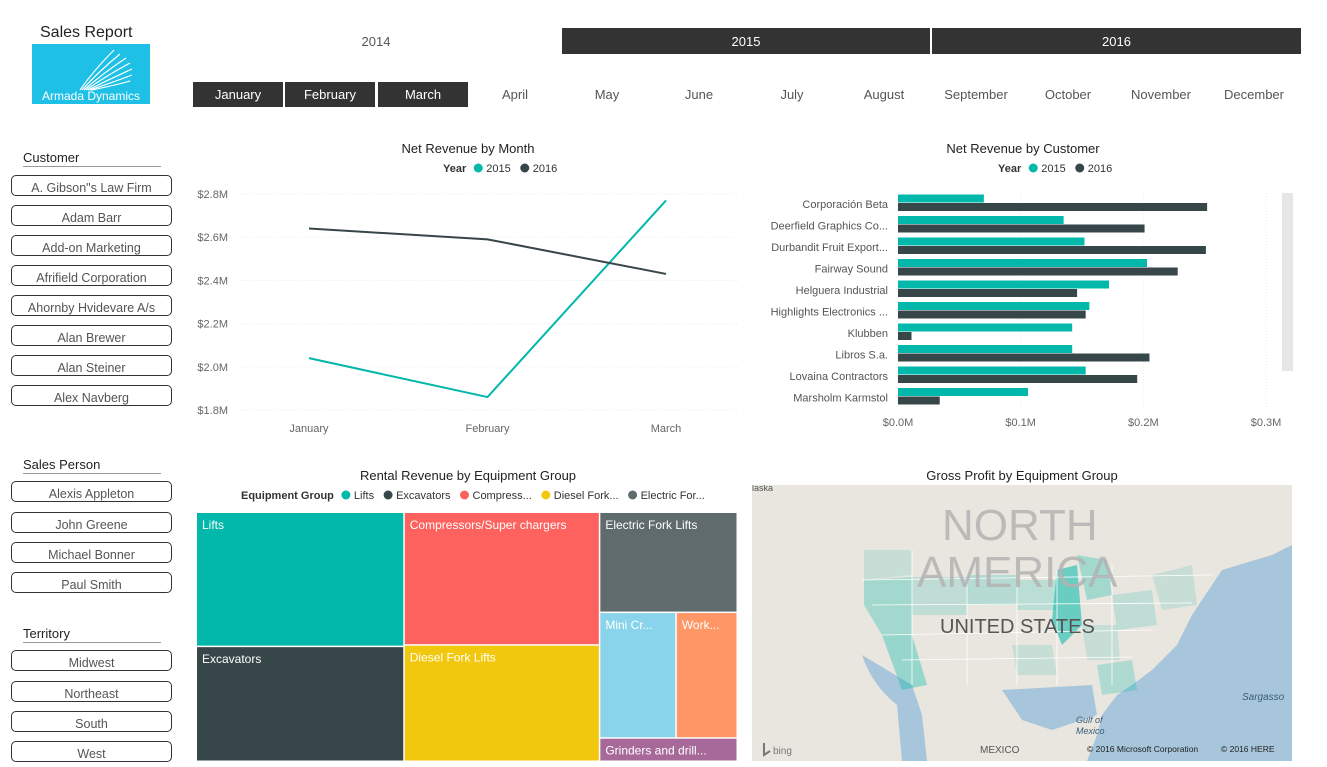 Image resolution: width=1327 pixels, height=767 pixels. I want to click on page-title: Sales Report, so click(86, 32).